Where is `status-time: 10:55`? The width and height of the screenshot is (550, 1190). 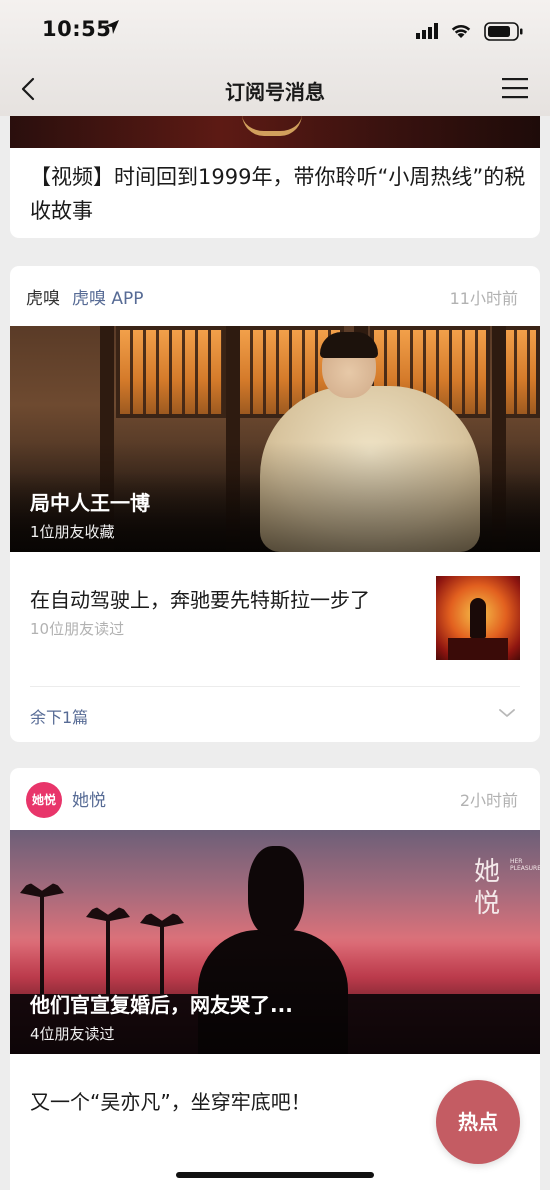 status-time: 10:55 is located at coordinates (77, 29).